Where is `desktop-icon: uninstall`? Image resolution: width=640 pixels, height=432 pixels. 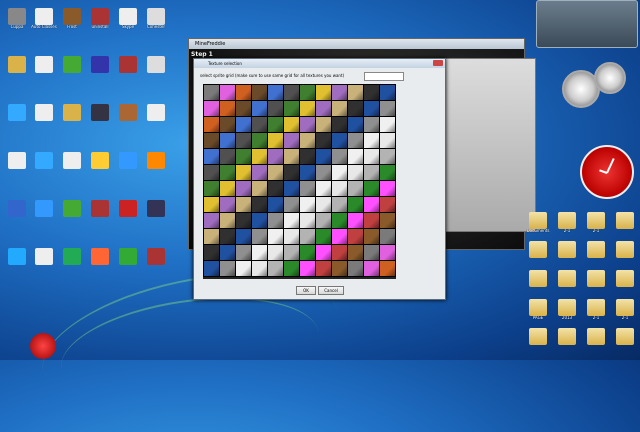 desktop-icon: uninstall is located at coordinates (100, 23).